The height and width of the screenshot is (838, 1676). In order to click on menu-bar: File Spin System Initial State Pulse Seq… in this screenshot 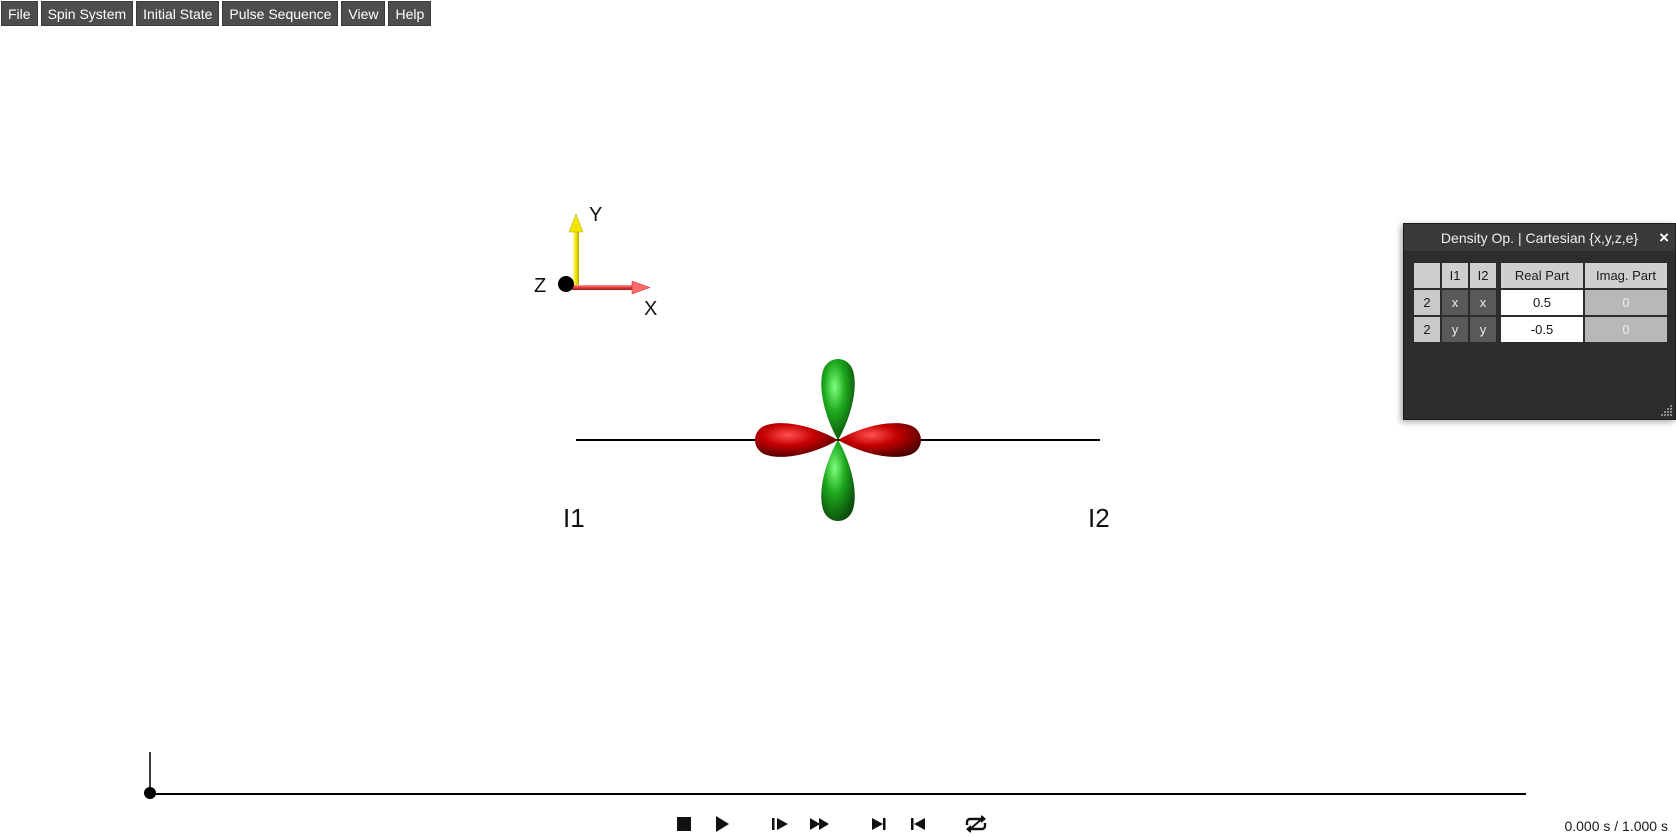, I will do `click(216, 13)`.